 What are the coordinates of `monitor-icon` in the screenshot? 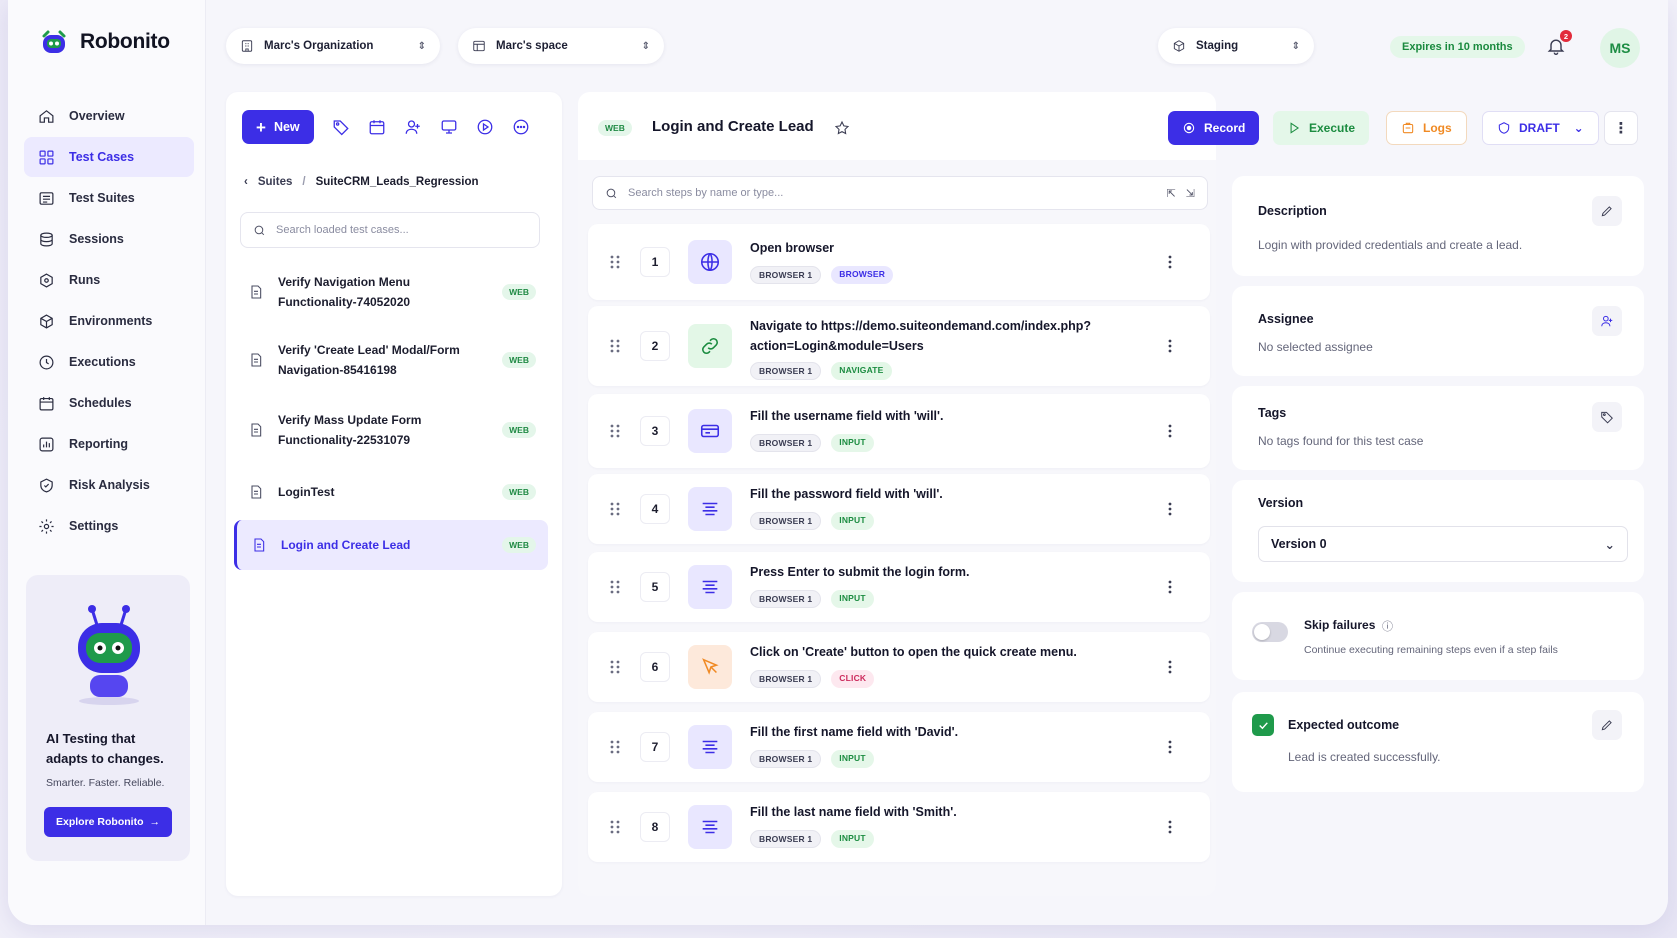 It's located at (449, 127).